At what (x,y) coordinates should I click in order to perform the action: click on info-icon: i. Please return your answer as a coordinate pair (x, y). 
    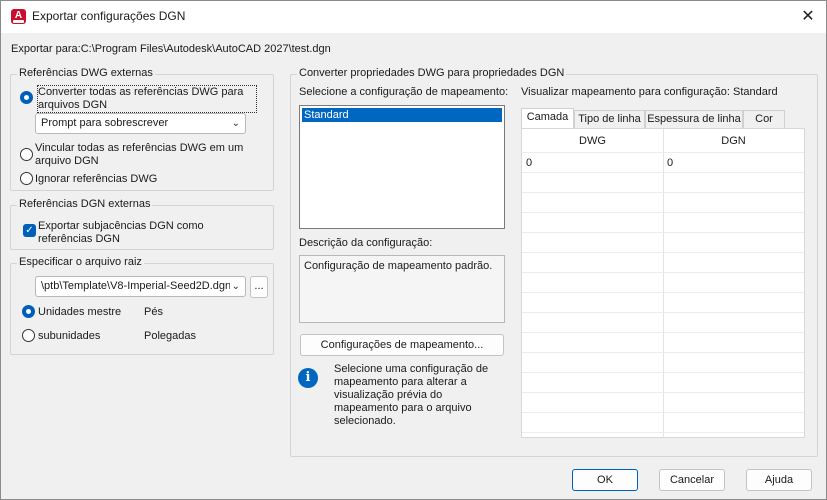
    Looking at the image, I should click on (308, 378).